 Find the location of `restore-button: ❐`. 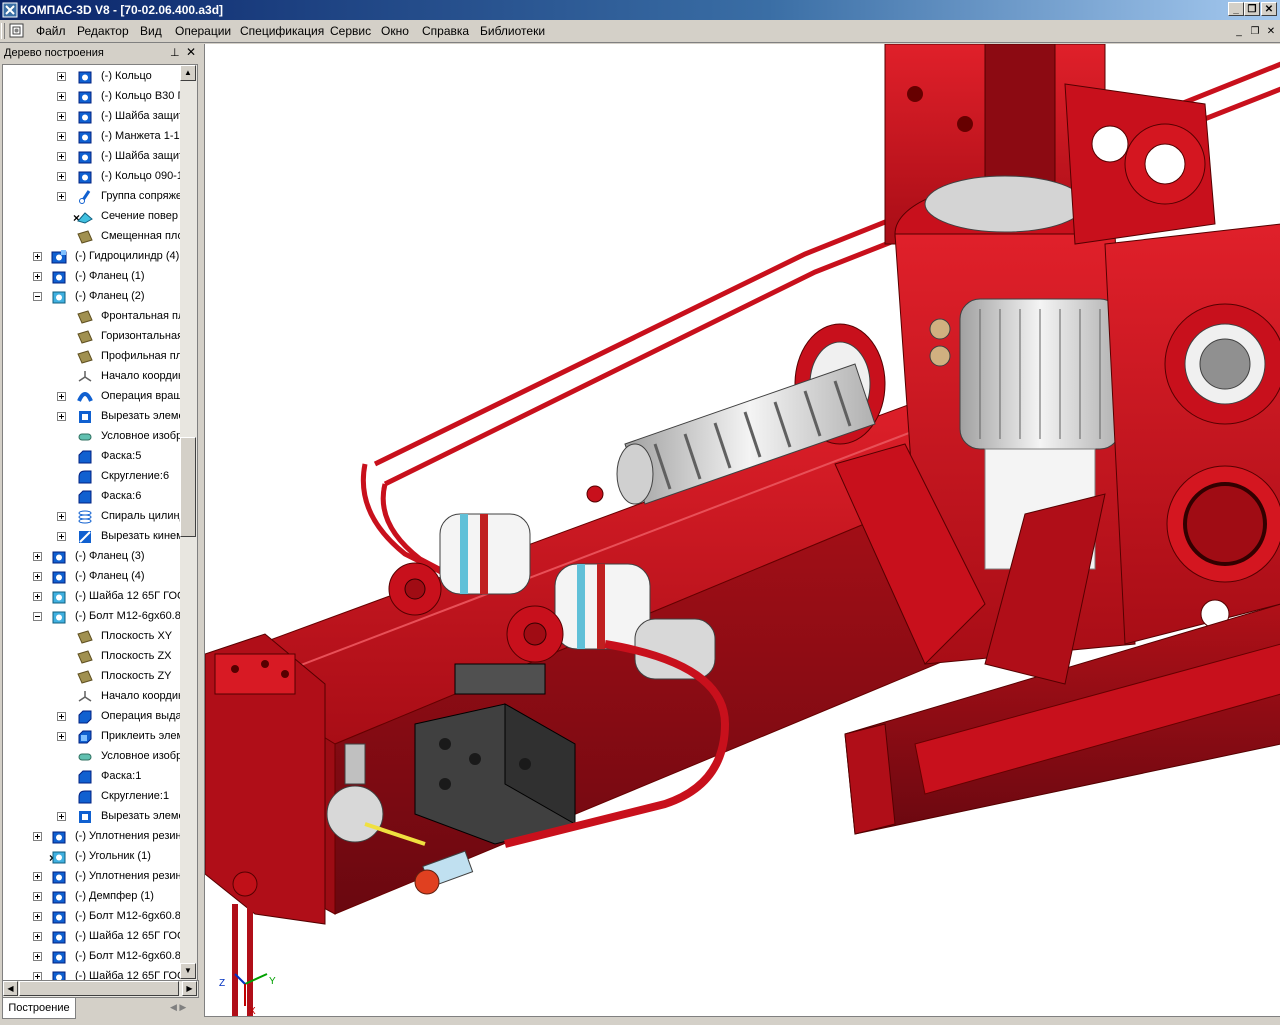

restore-button: ❐ is located at coordinates (1252, 9).